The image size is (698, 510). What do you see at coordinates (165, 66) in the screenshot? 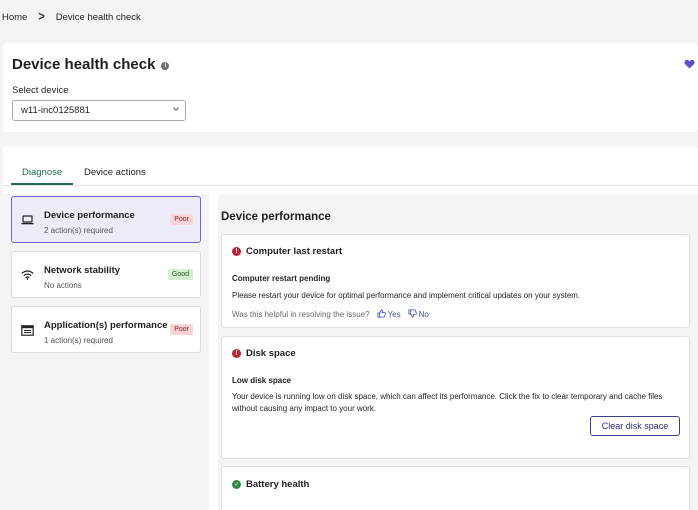
I see `info-icon: i` at bounding box center [165, 66].